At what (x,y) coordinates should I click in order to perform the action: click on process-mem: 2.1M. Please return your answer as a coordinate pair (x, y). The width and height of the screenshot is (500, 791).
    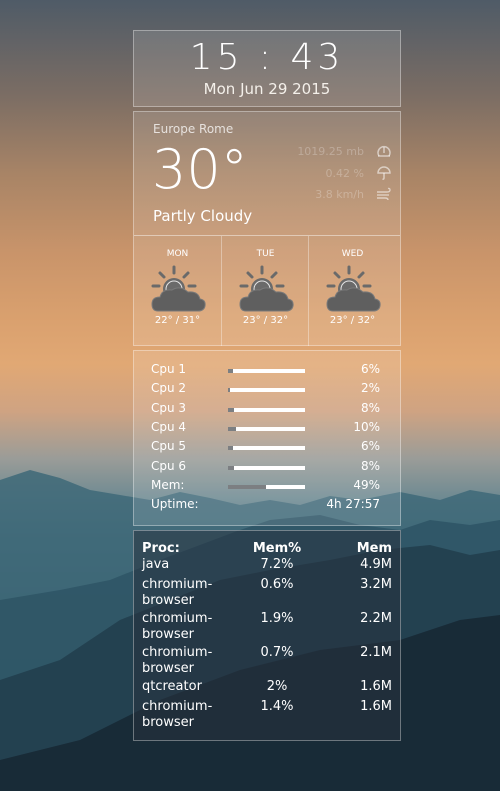
    Looking at the image, I should click on (376, 652).